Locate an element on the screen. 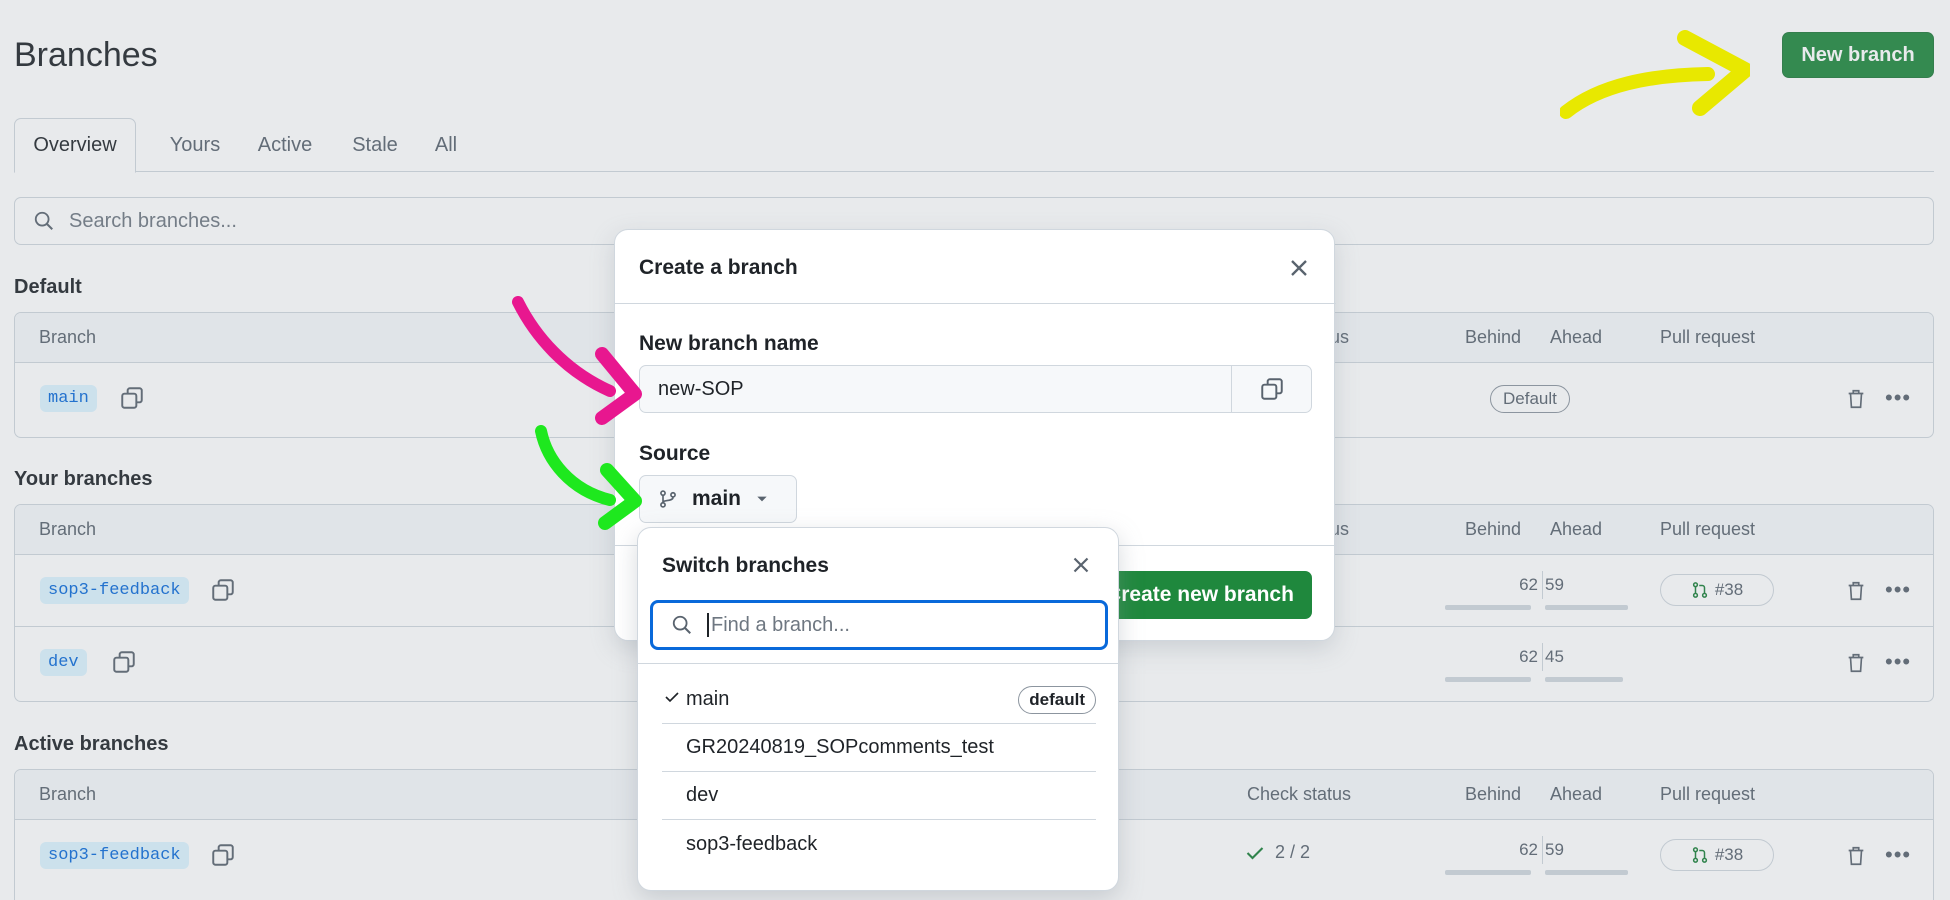 The width and height of the screenshot is (1950, 900). branch-name-field: new-SOP is located at coordinates (975, 389).